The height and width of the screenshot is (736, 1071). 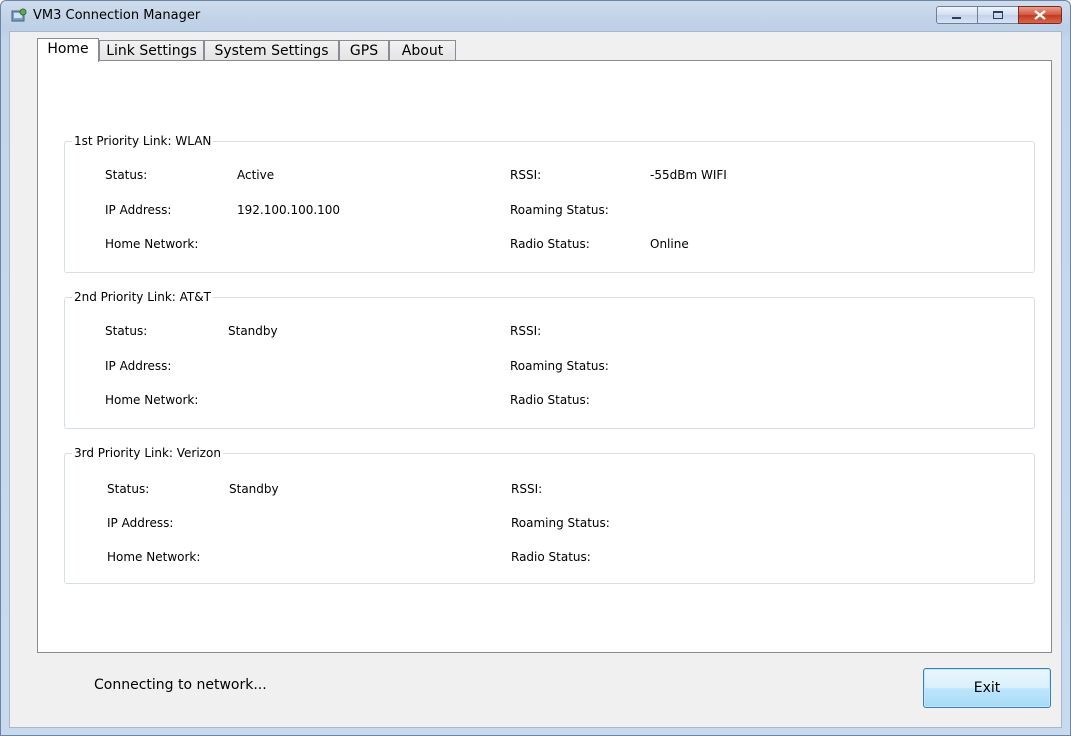 What do you see at coordinates (151, 50) in the screenshot?
I see `tab-link-settings: Link Settings` at bounding box center [151, 50].